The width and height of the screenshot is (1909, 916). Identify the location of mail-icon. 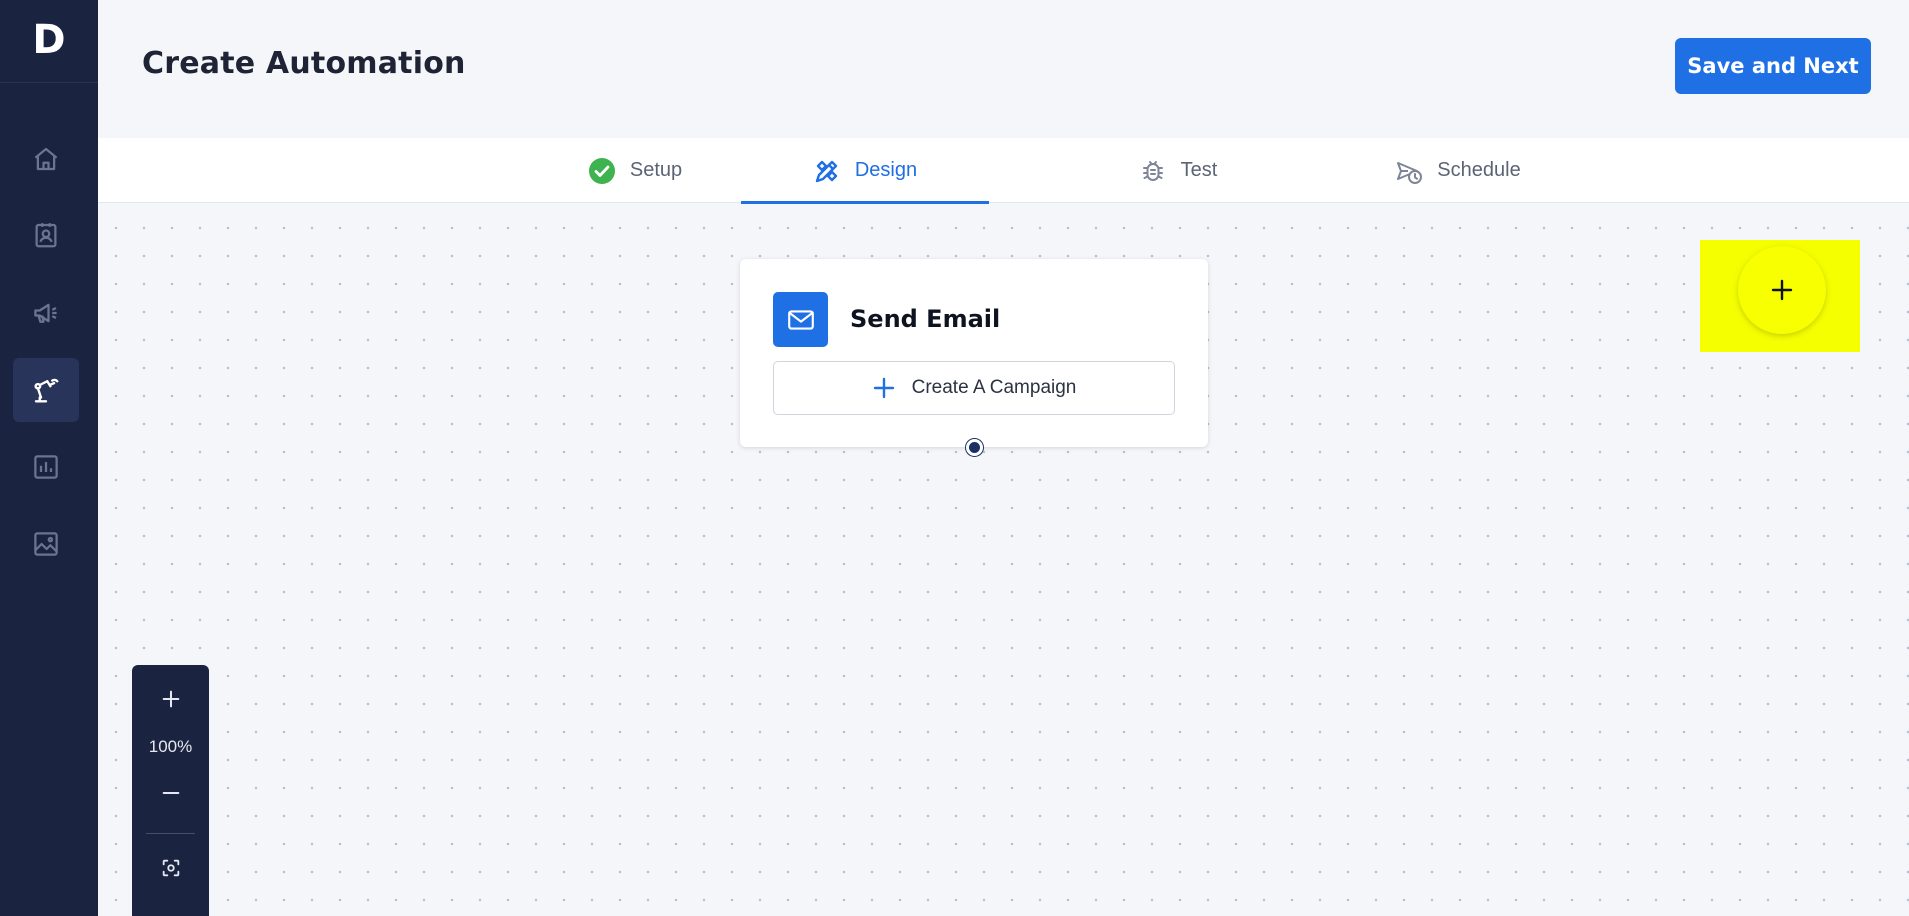
(800, 319).